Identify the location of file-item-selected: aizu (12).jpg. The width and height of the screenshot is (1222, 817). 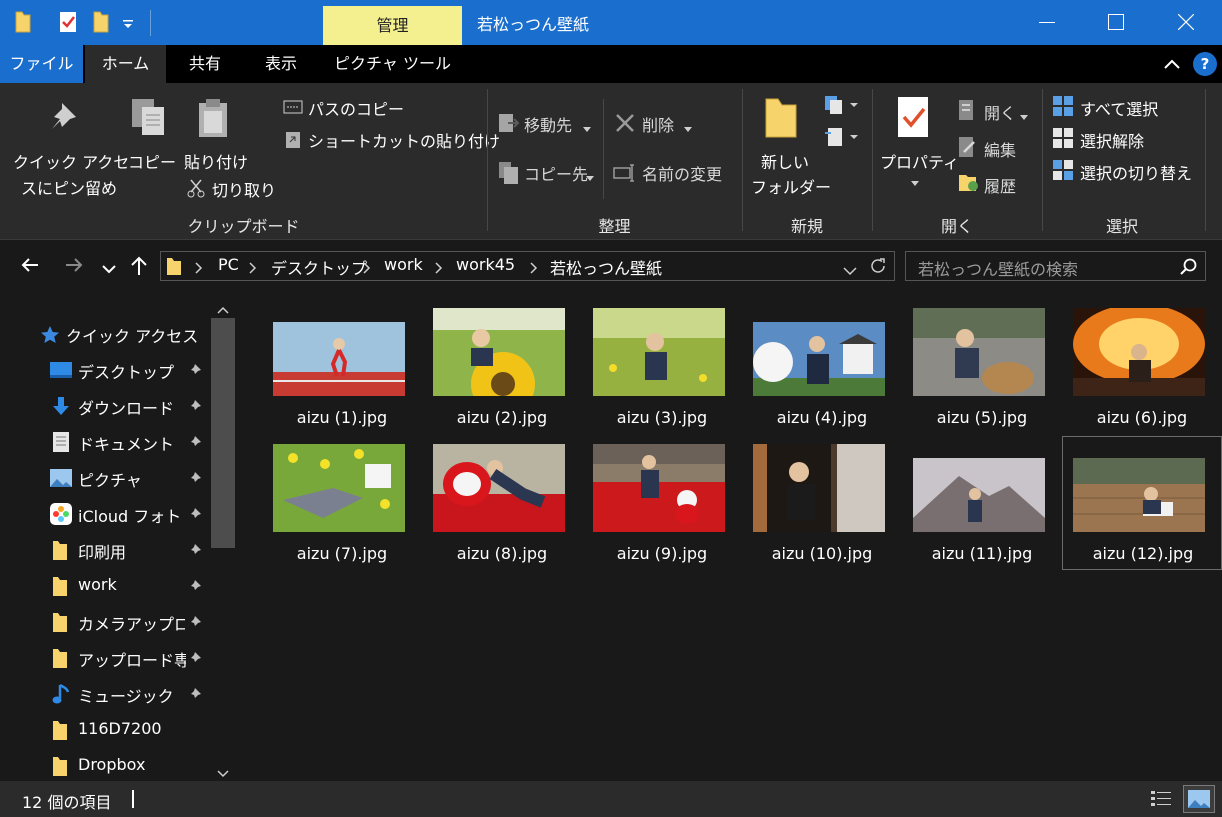
(1142, 503).